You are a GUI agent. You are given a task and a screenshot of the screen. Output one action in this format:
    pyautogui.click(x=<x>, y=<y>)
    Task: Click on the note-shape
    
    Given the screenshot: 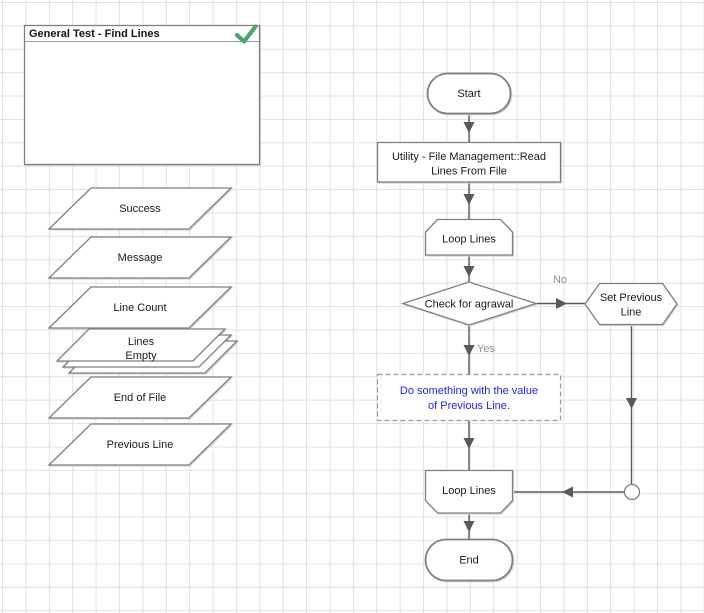 What is the action you would take?
    pyautogui.click(x=469, y=397)
    